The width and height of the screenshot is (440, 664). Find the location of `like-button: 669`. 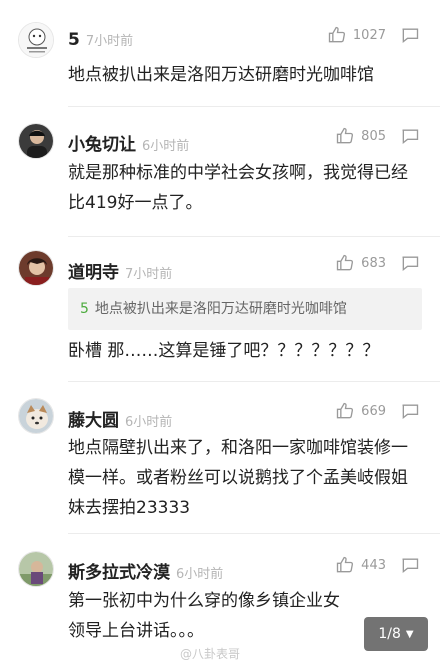

like-button: 669 is located at coordinates (360, 411).